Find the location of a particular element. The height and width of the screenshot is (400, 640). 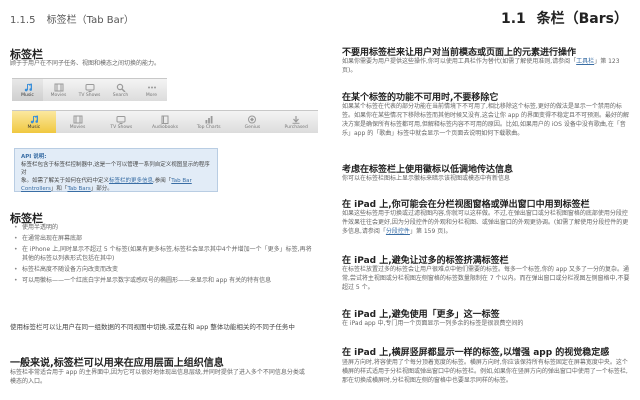

api-note-line3a: 」和「 is located at coordinates (59, 189).